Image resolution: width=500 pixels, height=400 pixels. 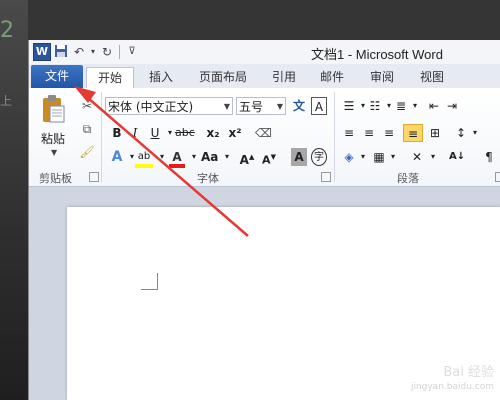 I want to click on quick-access-toolbar: W ↶ ▾ ↻ ⊽, so click(x=86, y=52).